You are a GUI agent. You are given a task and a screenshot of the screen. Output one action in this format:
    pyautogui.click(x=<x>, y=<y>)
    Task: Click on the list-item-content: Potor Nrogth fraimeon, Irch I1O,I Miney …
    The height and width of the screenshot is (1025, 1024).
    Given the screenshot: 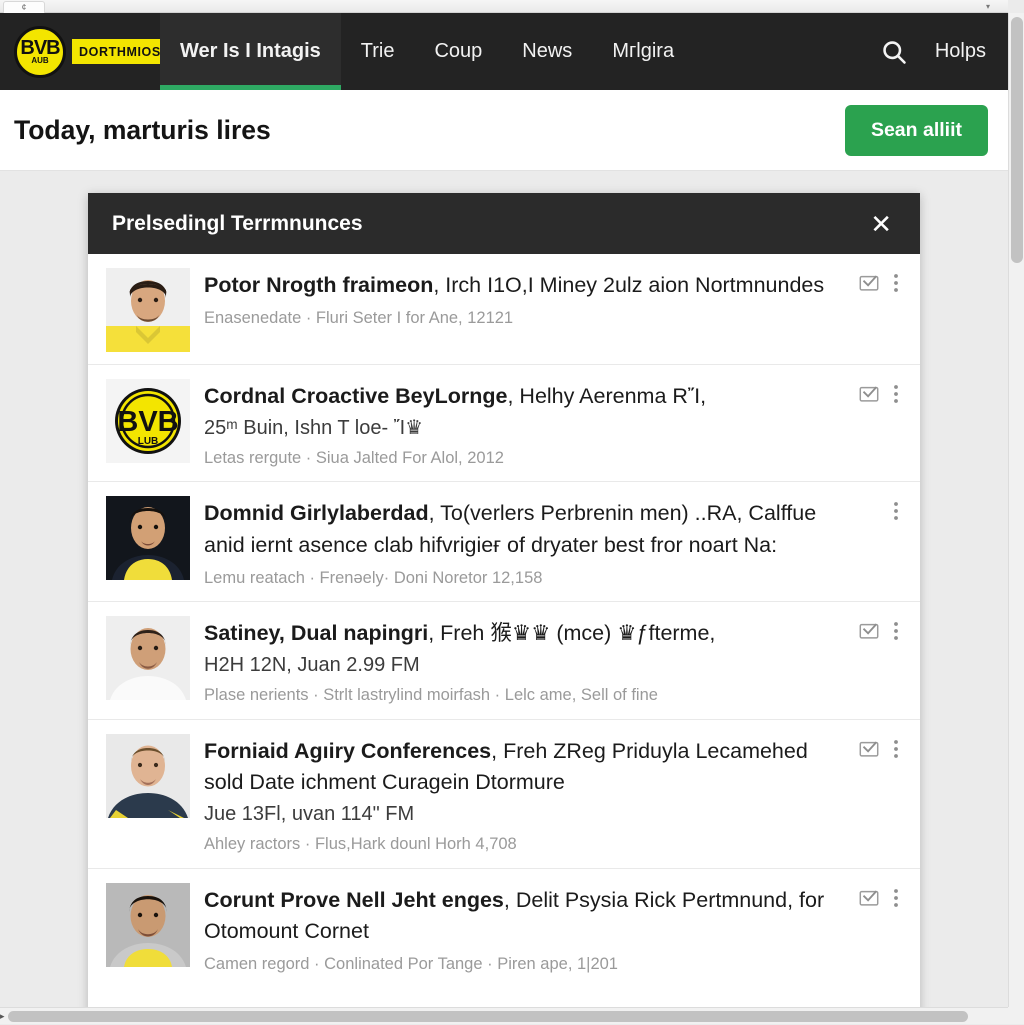 What is the action you would take?
    pyautogui.click(x=527, y=298)
    